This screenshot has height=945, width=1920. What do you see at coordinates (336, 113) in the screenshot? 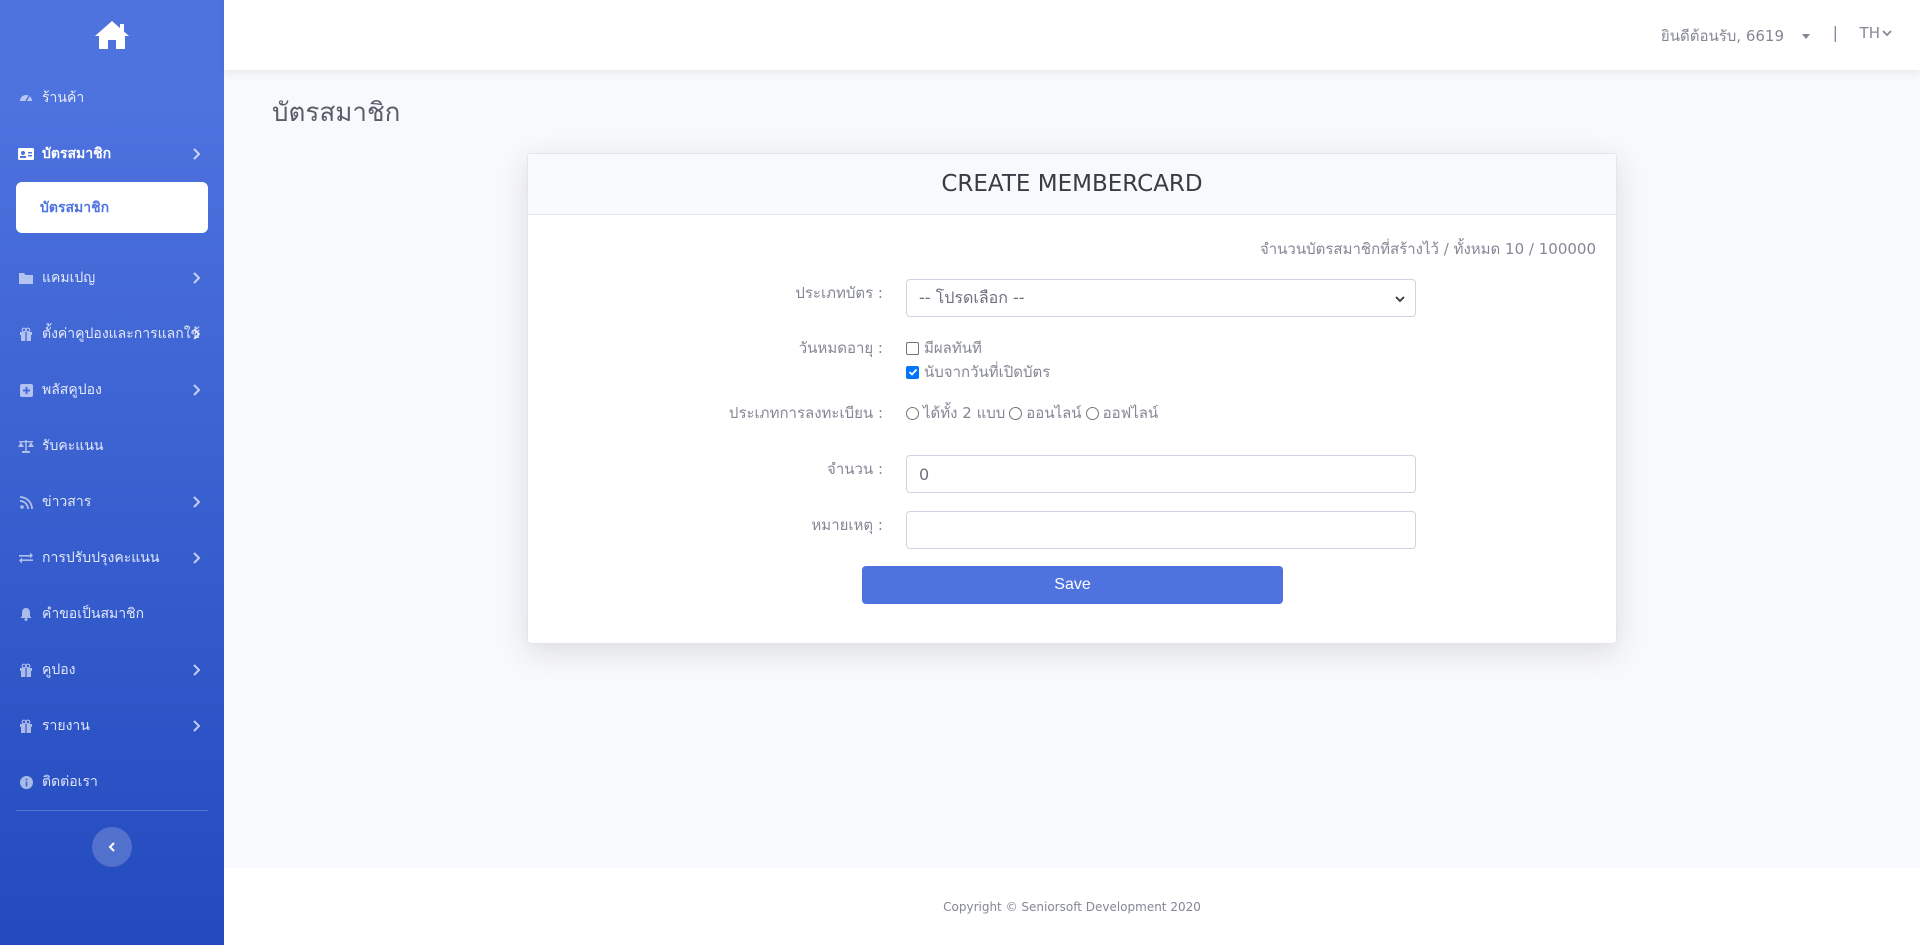
I see `page-title: บัตรสมาชิก` at bounding box center [336, 113].